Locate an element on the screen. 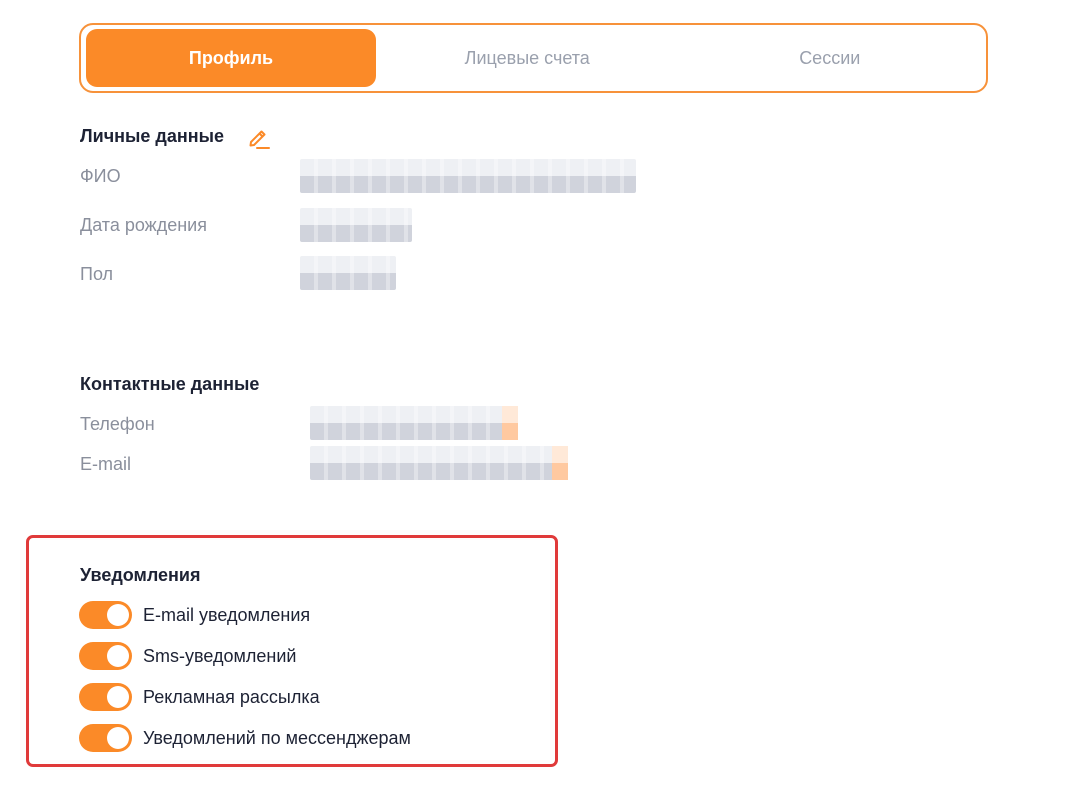  toggle-label-email: E-mail уведомления is located at coordinates (227, 614).